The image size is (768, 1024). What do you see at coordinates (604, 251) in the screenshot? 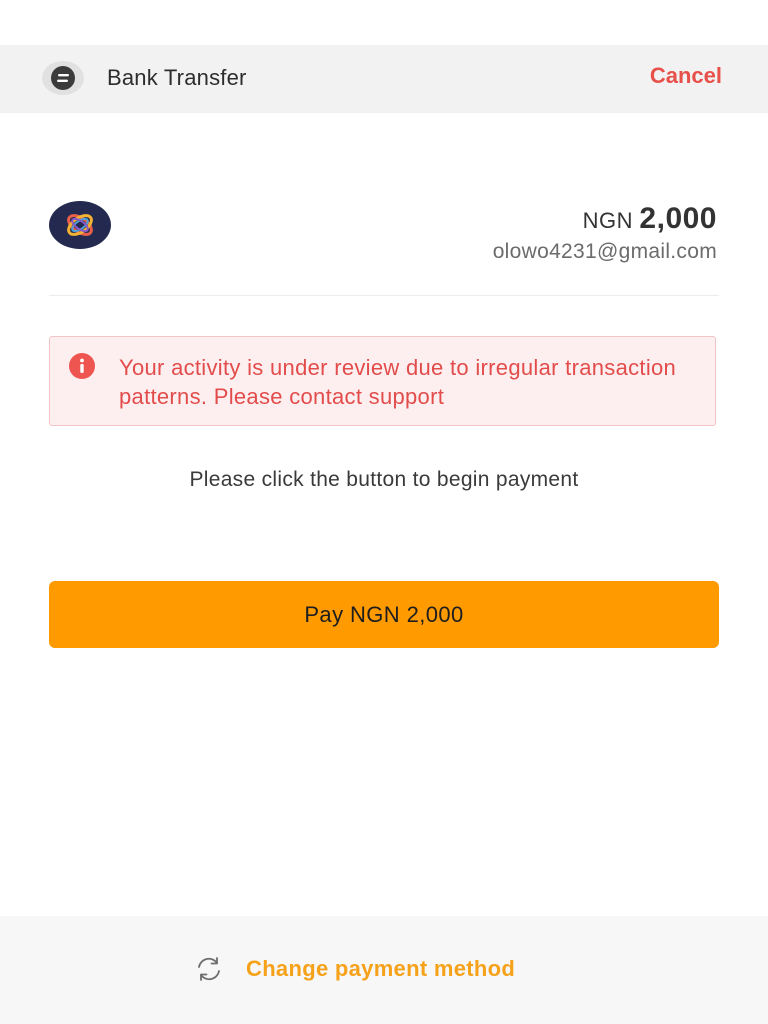
I see `customer-email: olowo4231@gmail.com` at bounding box center [604, 251].